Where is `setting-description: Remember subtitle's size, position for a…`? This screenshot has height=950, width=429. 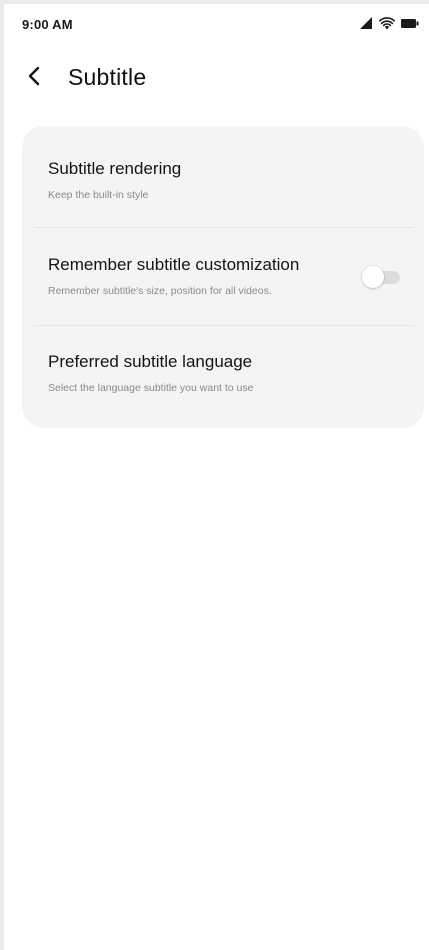
setting-description: Remember subtitle's size, position for a… is located at coordinates (160, 291).